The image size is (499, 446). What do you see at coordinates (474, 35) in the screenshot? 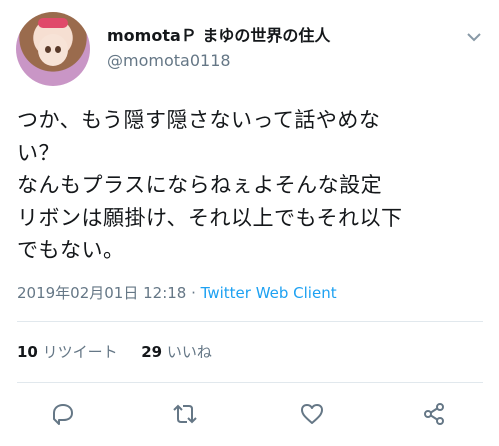
I see `chevron-down-icon` at bounding box center [474, 35].